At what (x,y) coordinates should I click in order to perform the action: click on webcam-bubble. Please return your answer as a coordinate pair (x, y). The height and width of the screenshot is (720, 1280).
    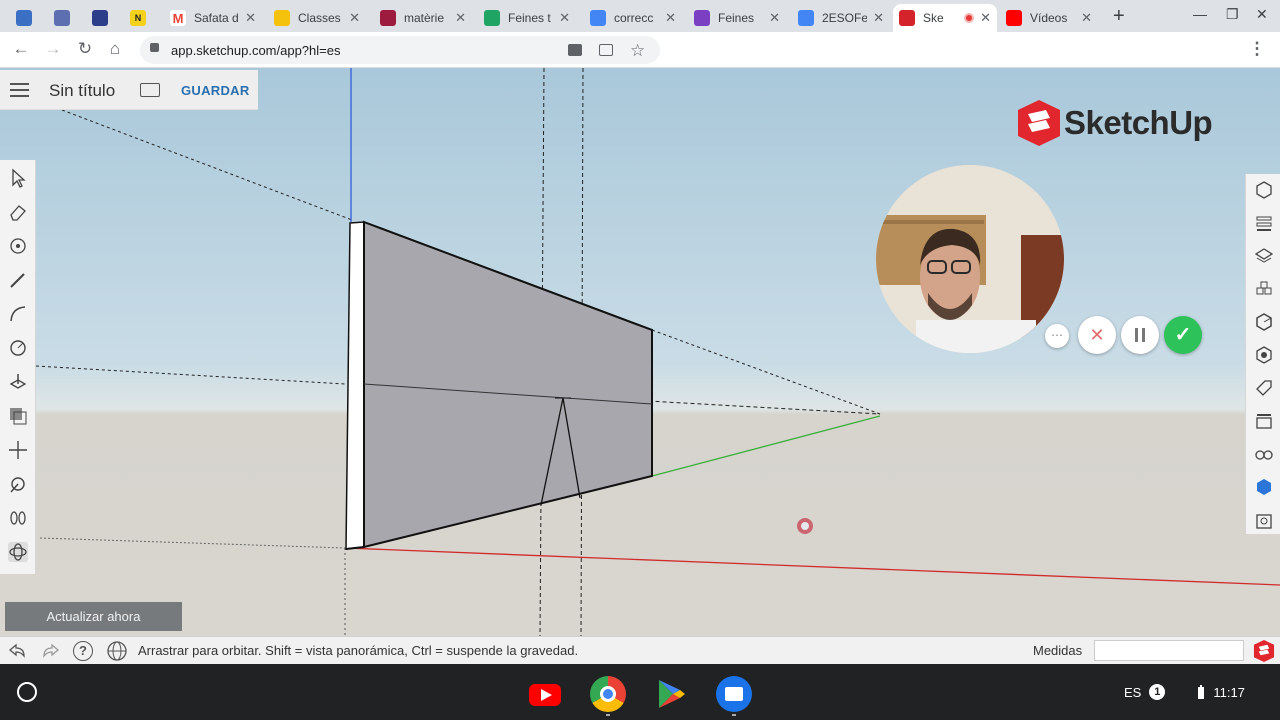
    Looking at the image, I should click on (970, 259).